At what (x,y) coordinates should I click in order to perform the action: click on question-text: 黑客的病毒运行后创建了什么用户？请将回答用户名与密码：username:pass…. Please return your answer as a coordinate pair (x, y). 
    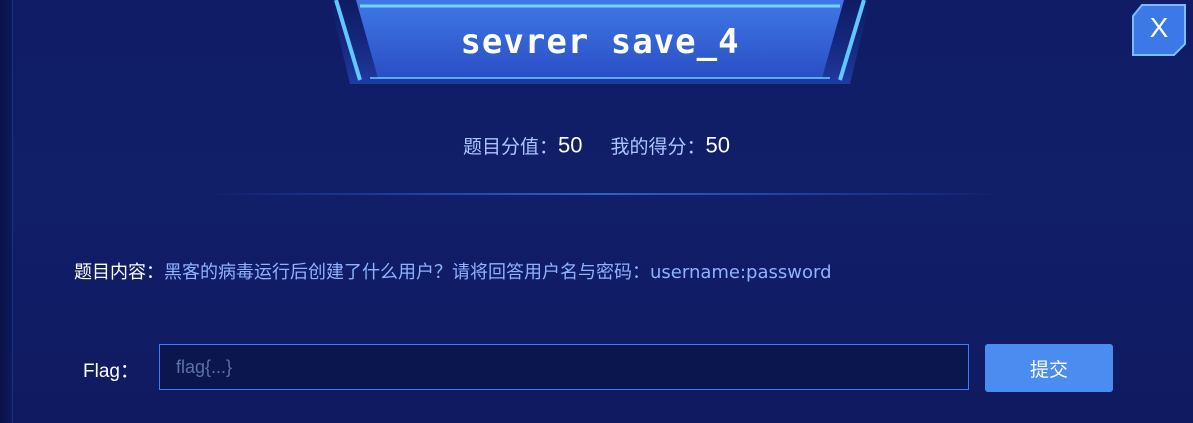
    Looking at the image, I should click on (498, 272).